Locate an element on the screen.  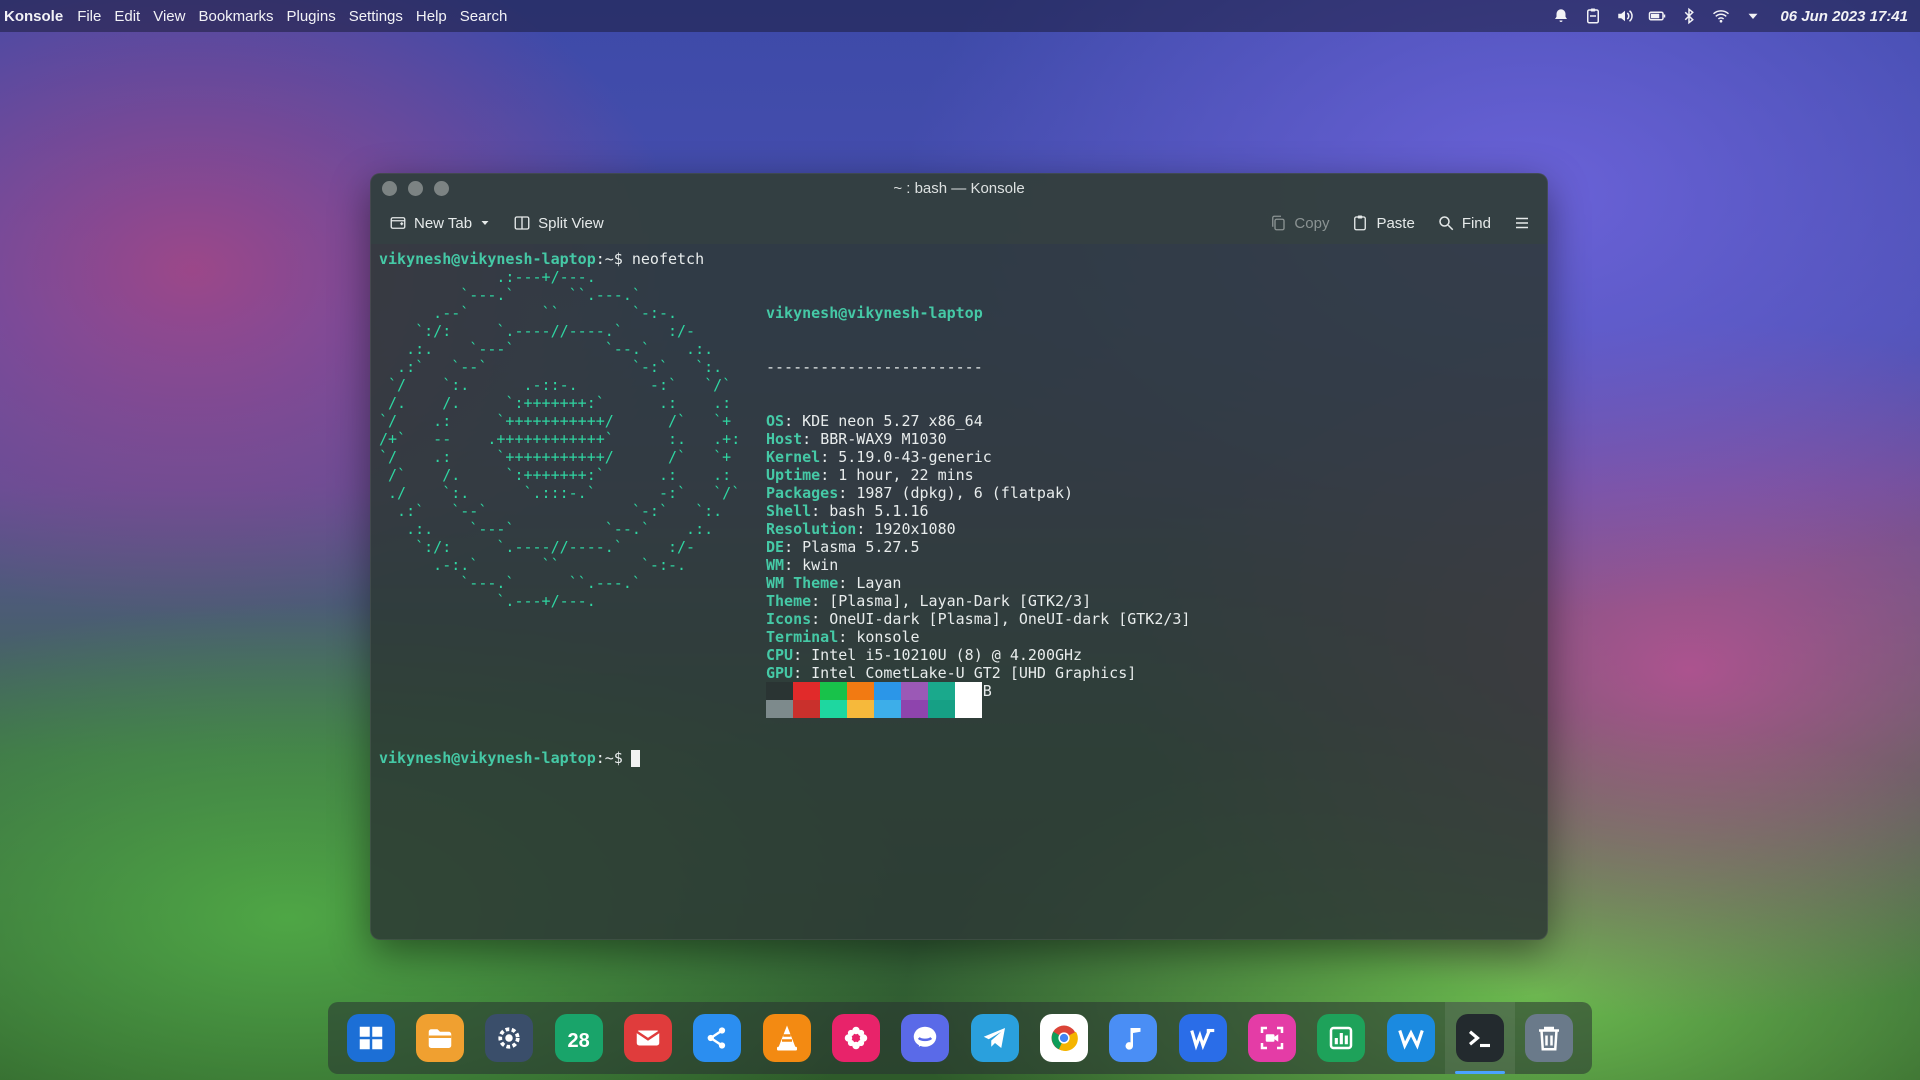
info-key: DE is located at coordinates (775, 547).